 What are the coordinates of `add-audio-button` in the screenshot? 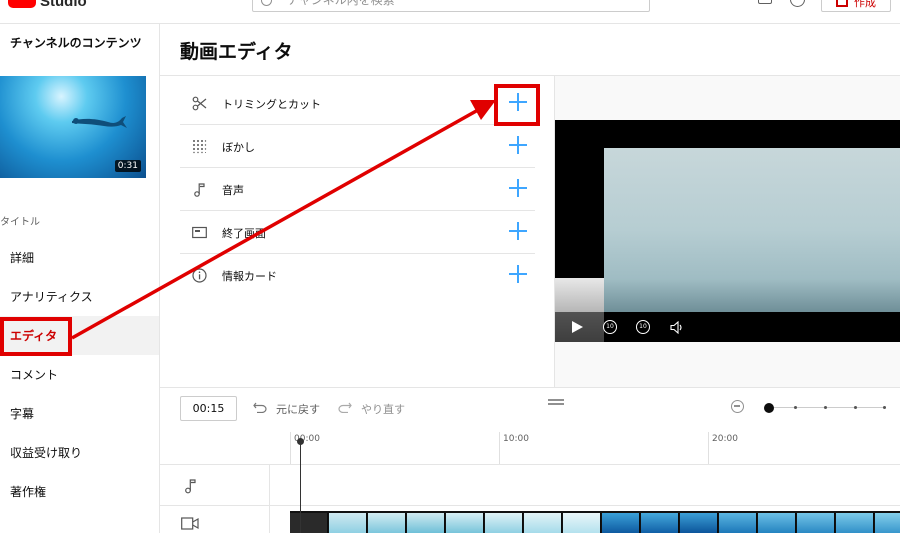 It's located at (518, 188).